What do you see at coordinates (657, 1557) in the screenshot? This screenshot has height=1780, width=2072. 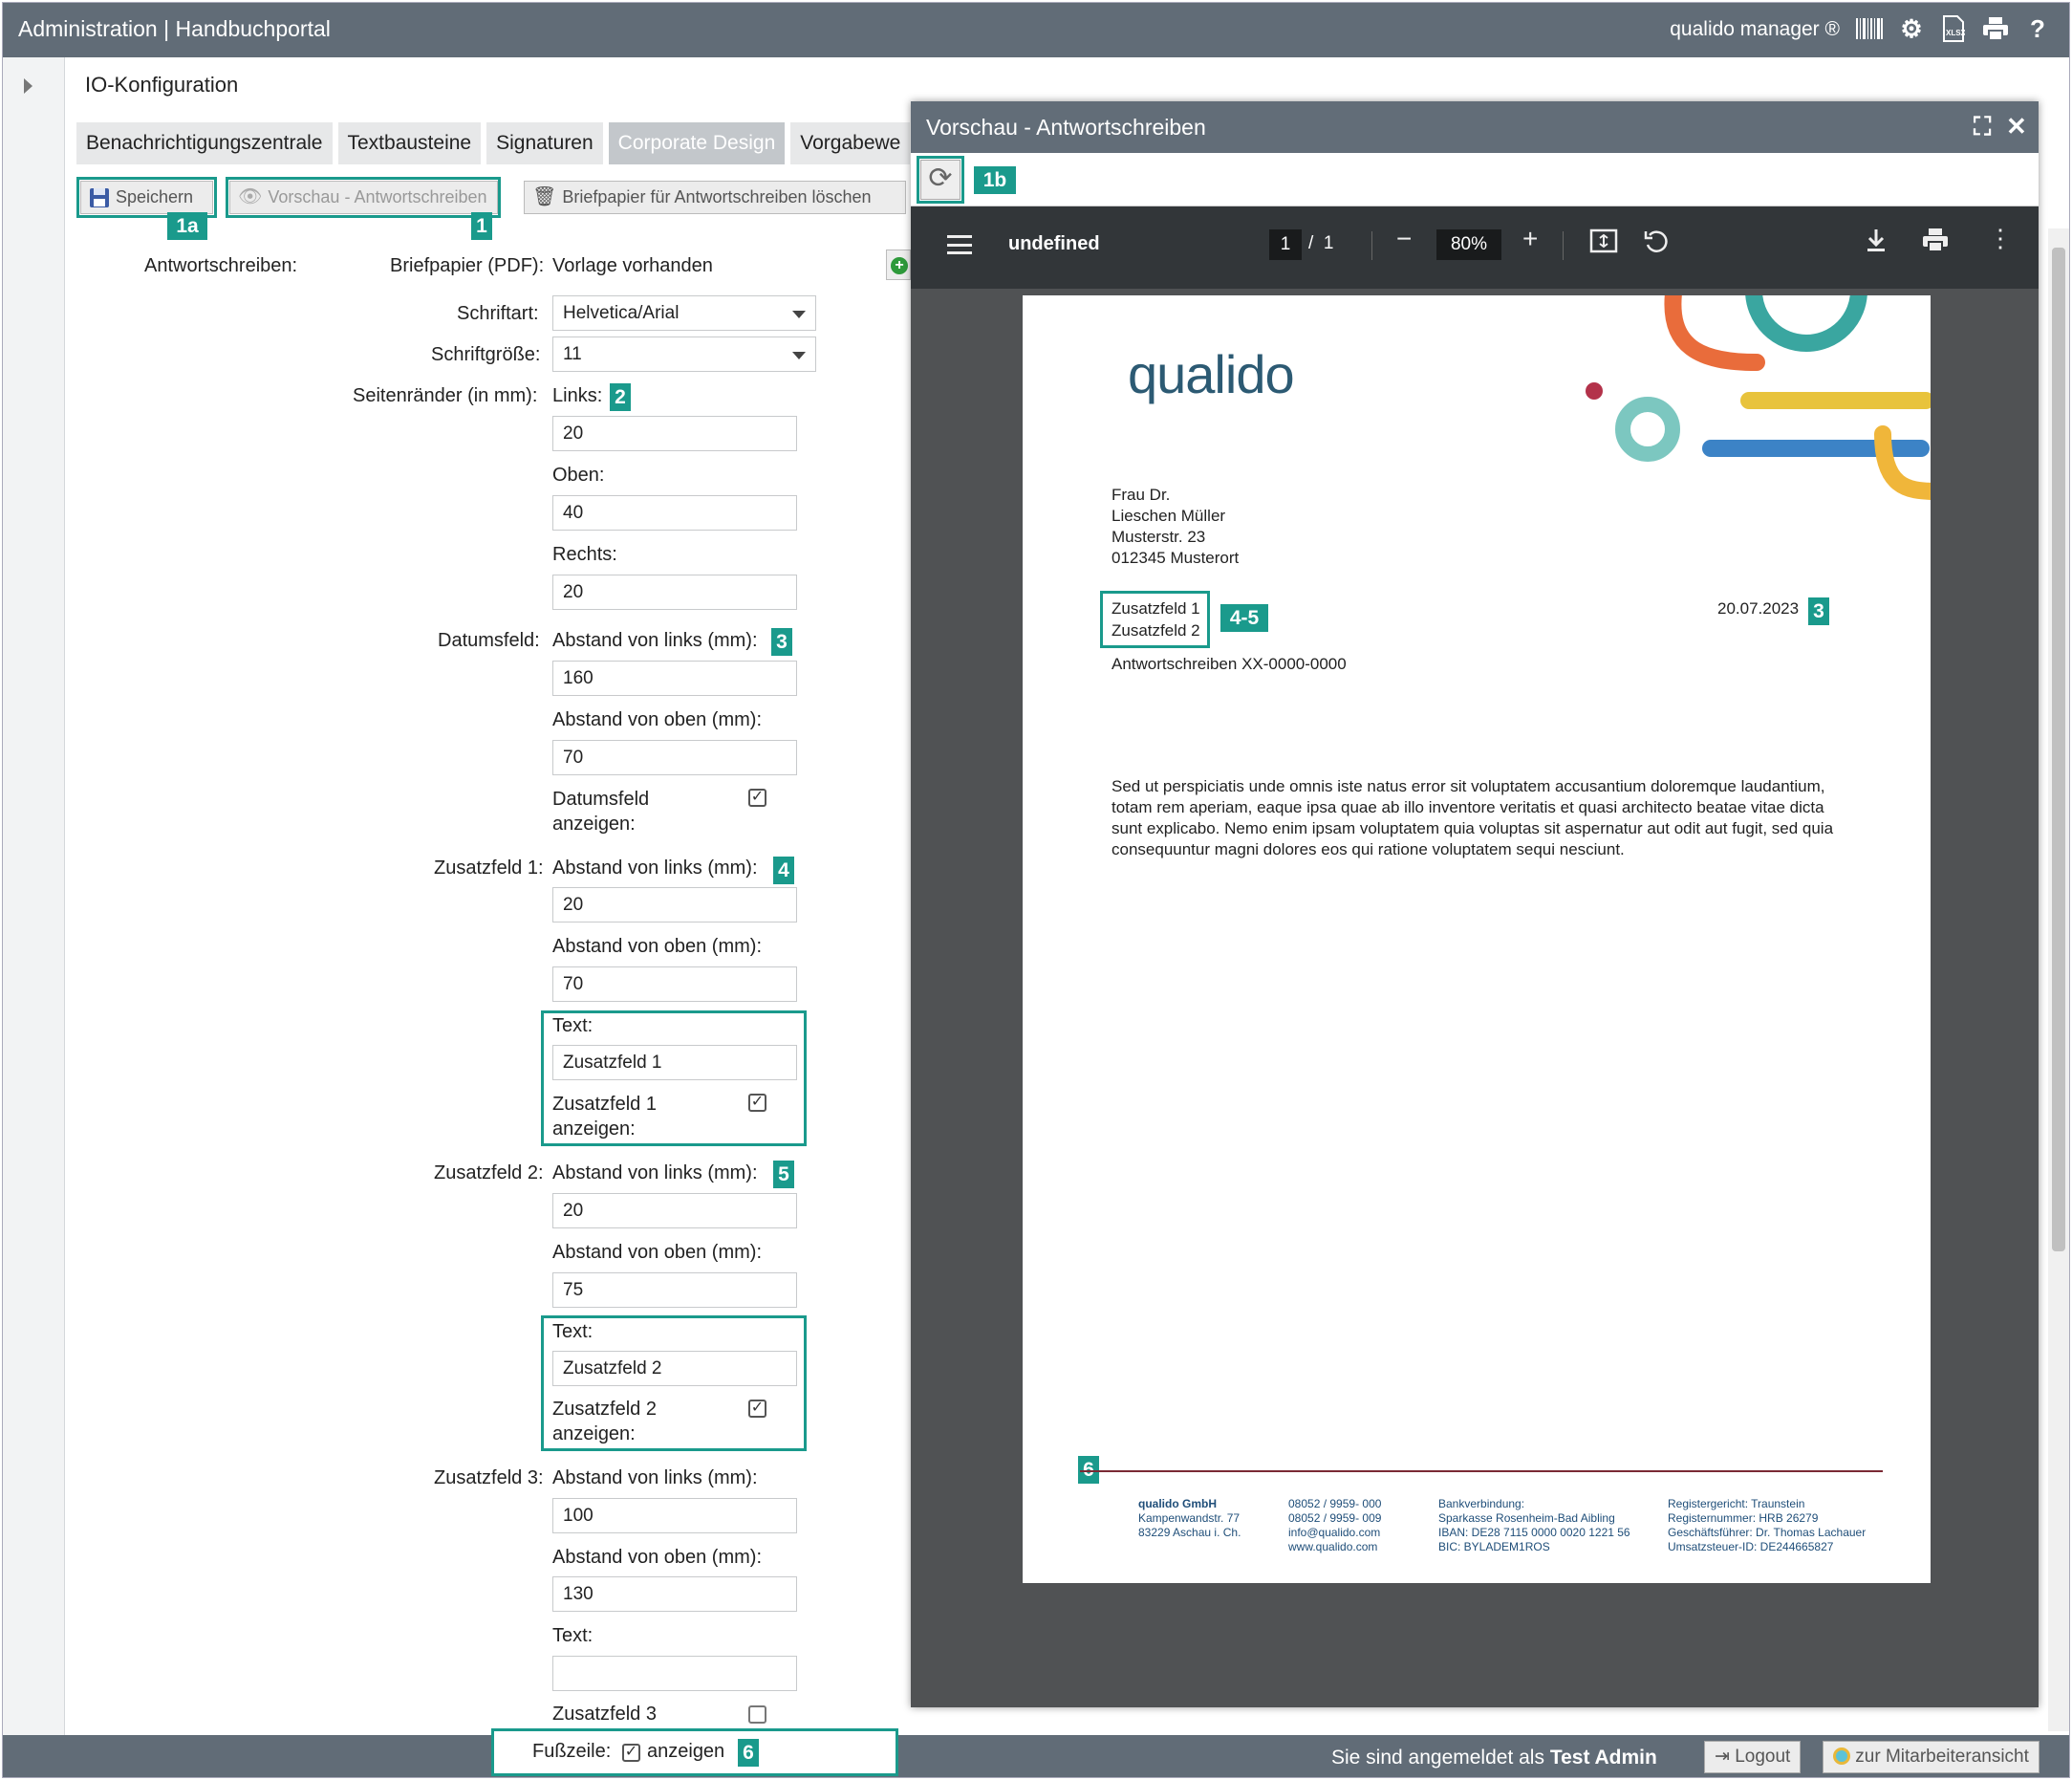 I see `extra3-top-label: Abstand von oben (mm):` at bounding box center [657, 1557].